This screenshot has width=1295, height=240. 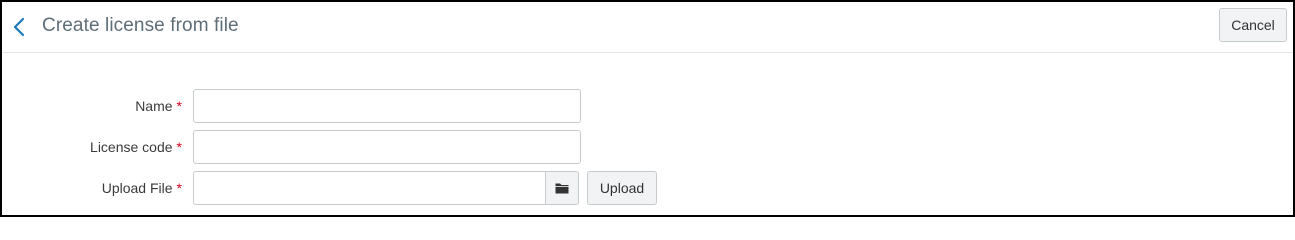 I want to click on browse-file-button, so click(x=562, y=188).